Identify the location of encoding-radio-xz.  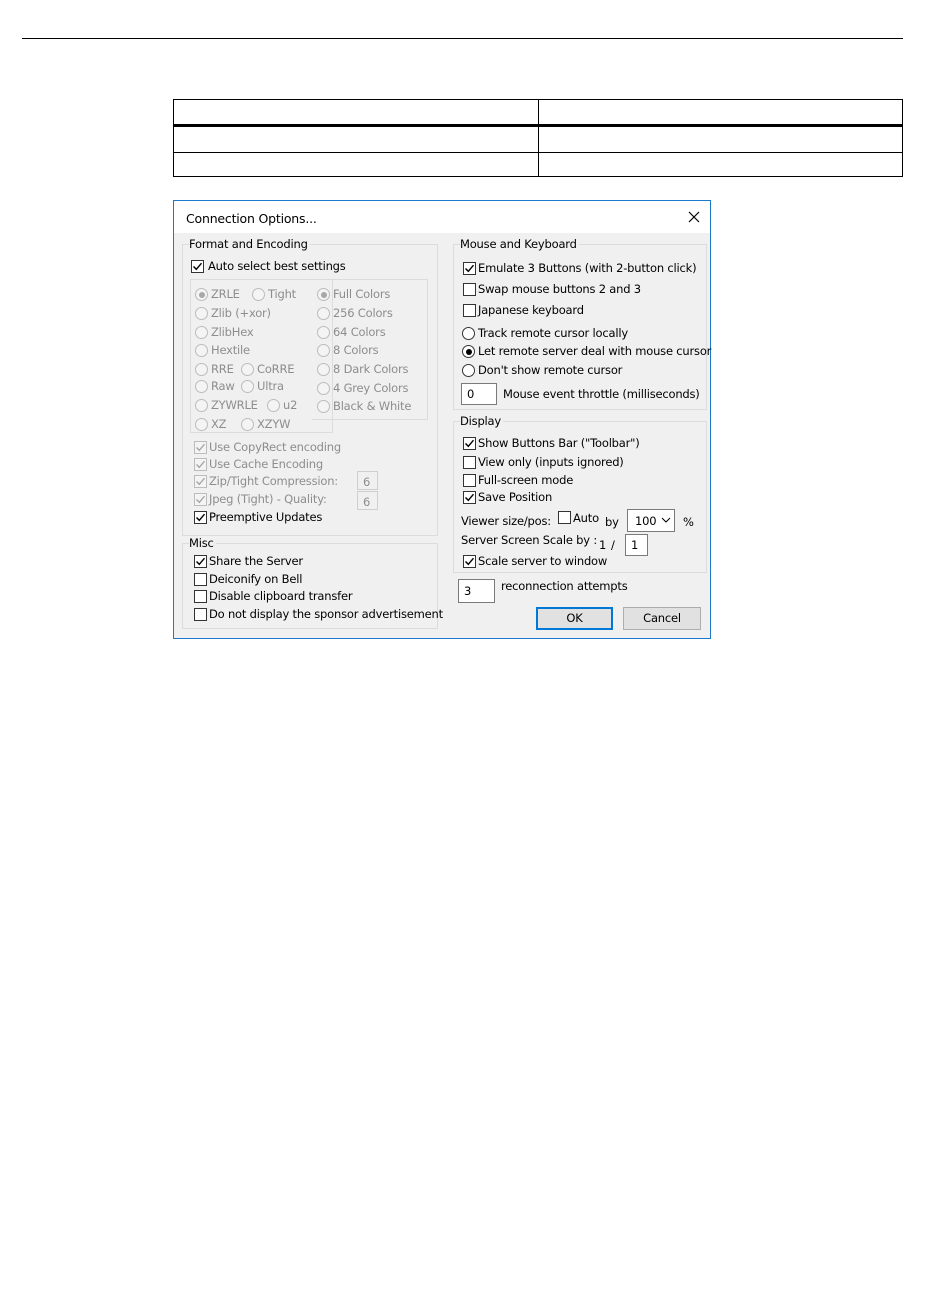
(201, 424).